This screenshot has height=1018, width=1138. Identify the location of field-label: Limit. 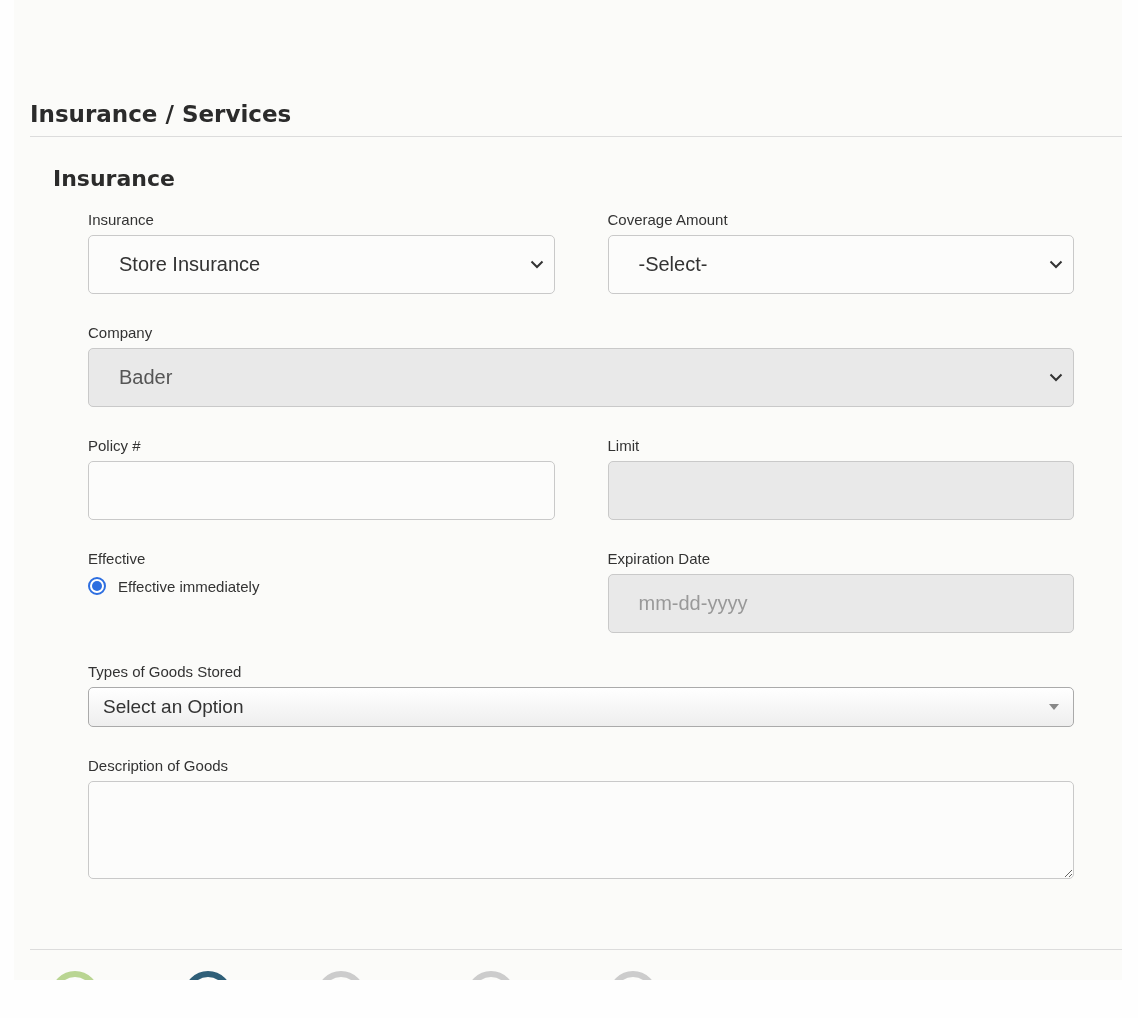
(624, 445).